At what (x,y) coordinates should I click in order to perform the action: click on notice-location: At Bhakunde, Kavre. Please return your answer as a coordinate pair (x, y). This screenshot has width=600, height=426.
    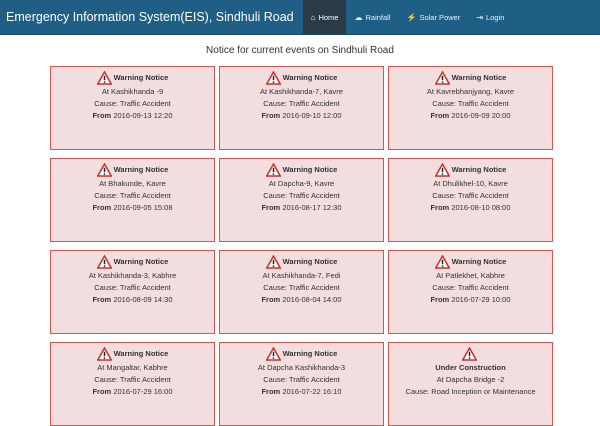
    Looking at the image, I should click on (132, 183).